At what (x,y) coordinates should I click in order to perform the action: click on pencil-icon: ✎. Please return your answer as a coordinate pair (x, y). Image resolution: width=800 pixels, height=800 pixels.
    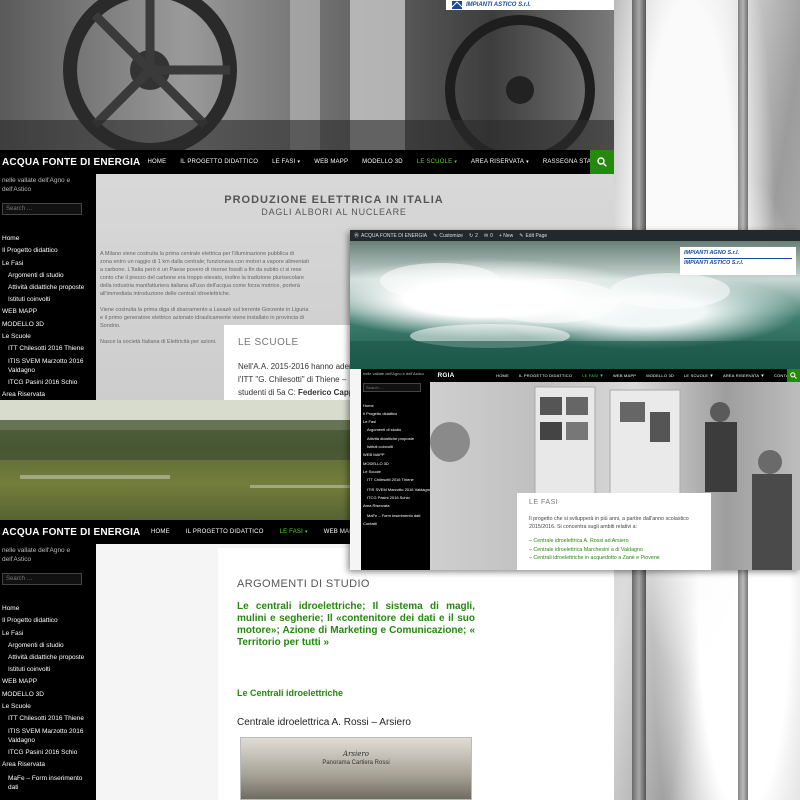
    Looking at the image, I should click on (521, 235).